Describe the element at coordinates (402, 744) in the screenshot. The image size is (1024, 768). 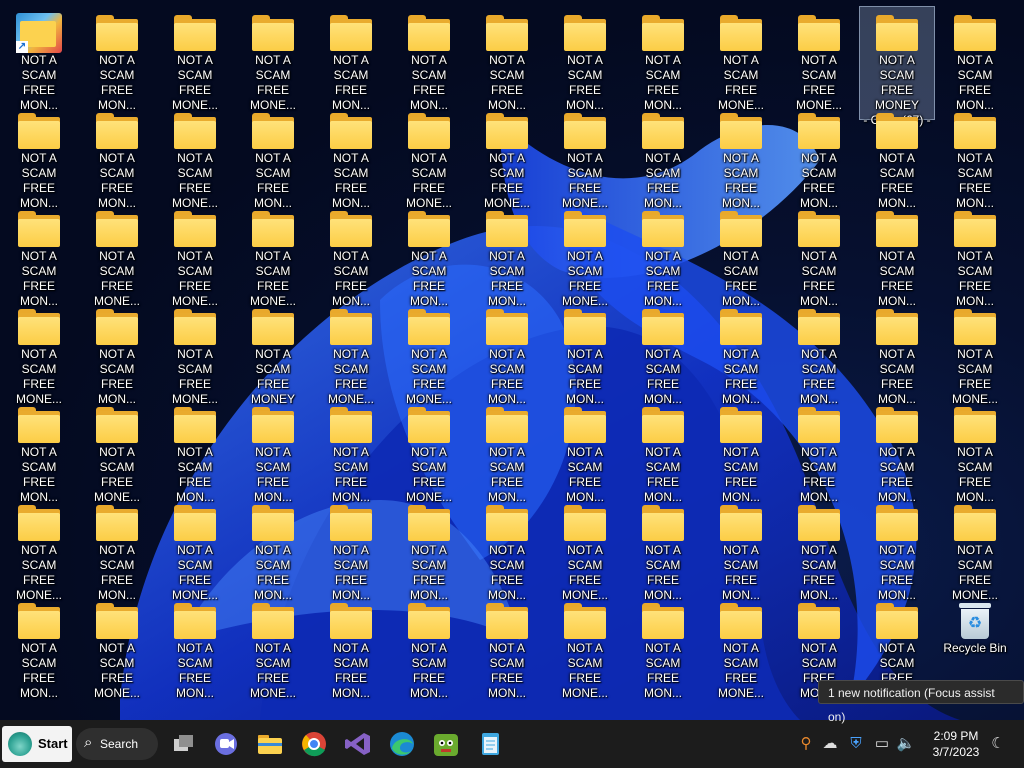
I see `edge-icon` at that location.